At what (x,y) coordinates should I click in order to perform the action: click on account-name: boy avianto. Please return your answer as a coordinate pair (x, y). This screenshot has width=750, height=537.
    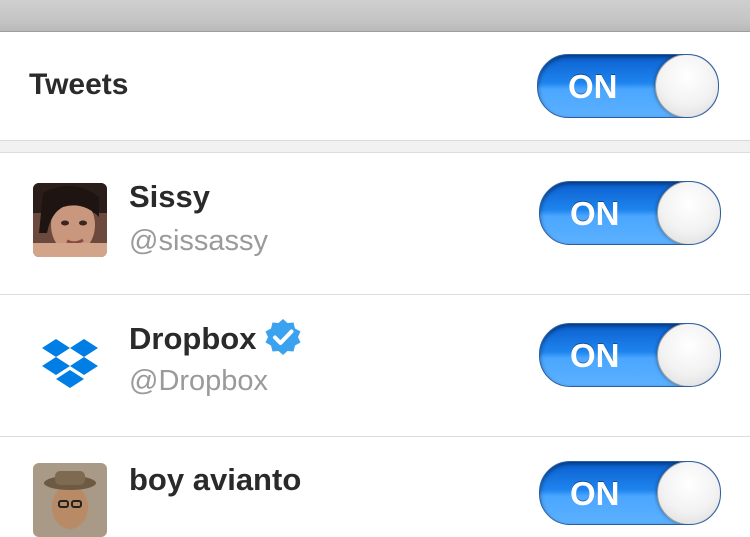
    Looking at the image, I should click on (215, 479).